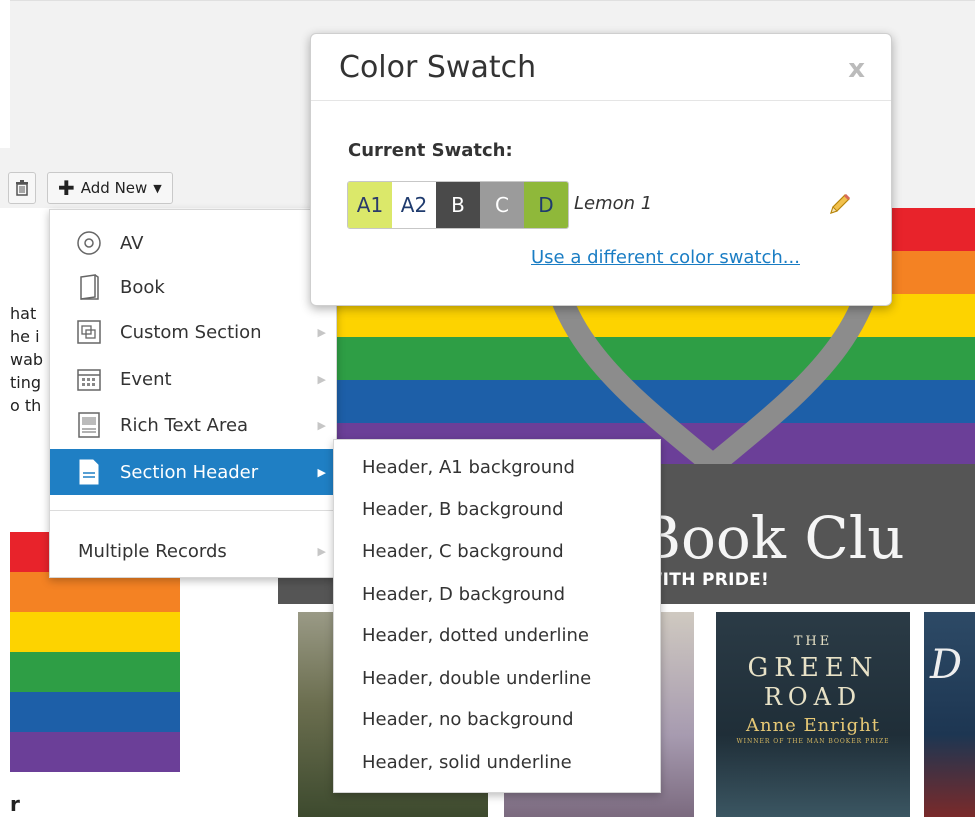  Describe the element at coordinates (152, 551) in the screenshot. I see `menu-item-label: Multiple Records` at that location.